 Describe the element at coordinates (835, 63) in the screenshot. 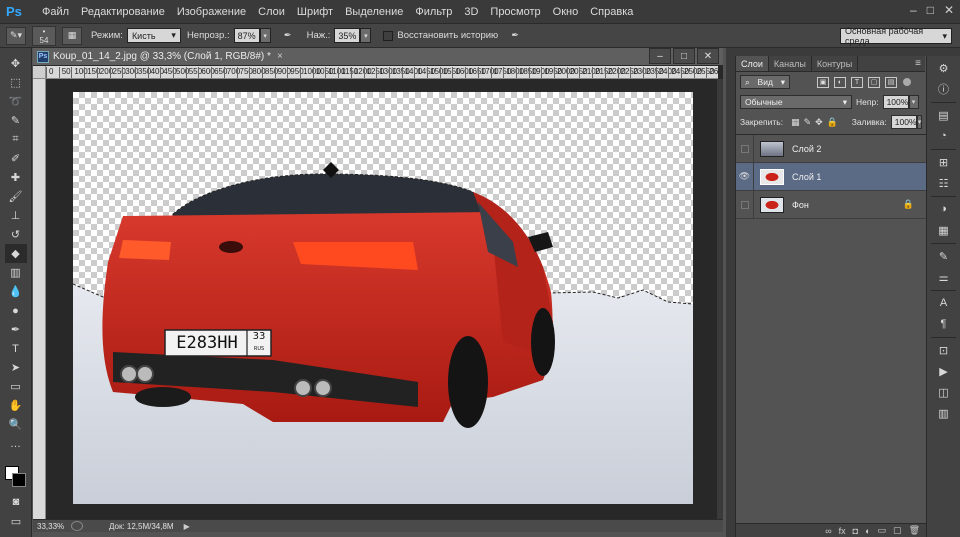

I see `tab-paths: Контуры` at that location.